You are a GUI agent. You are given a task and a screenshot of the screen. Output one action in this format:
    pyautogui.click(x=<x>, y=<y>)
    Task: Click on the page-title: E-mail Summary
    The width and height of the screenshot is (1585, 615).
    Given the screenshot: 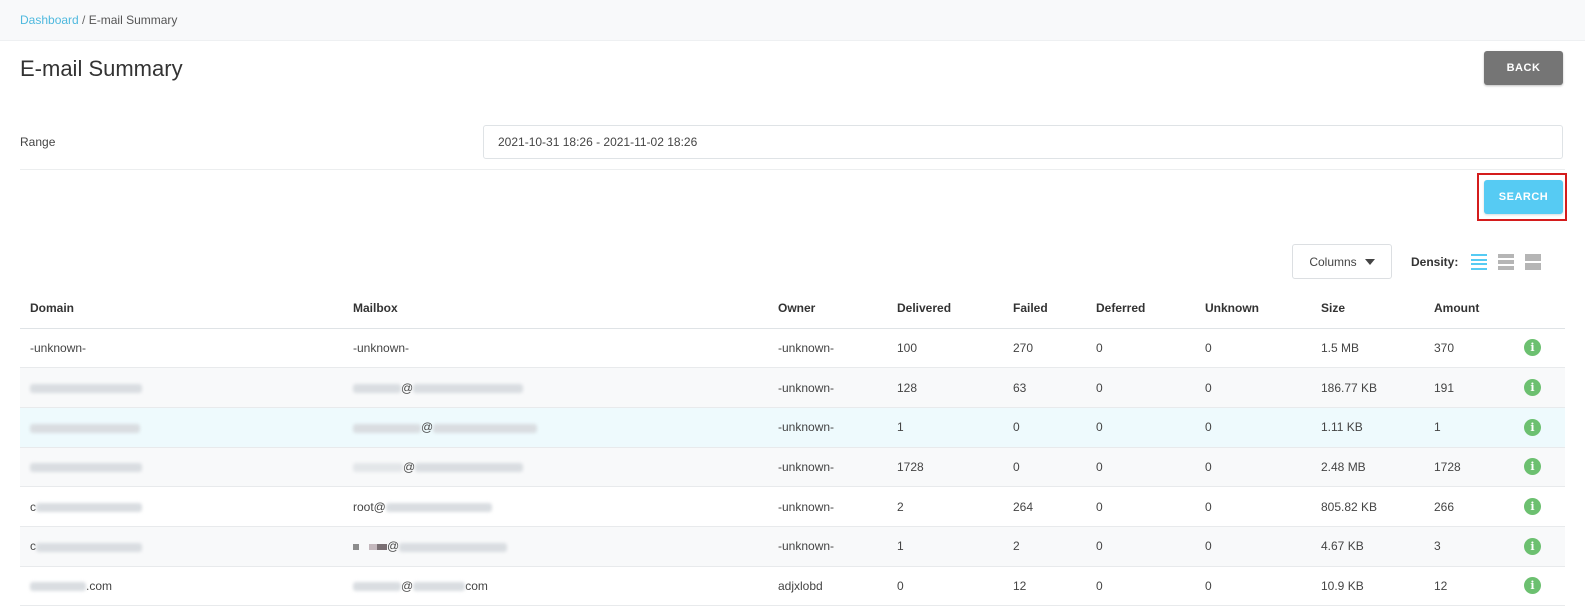 What is the action you would take?
    pyautogui.click(x=101, y=68)
    